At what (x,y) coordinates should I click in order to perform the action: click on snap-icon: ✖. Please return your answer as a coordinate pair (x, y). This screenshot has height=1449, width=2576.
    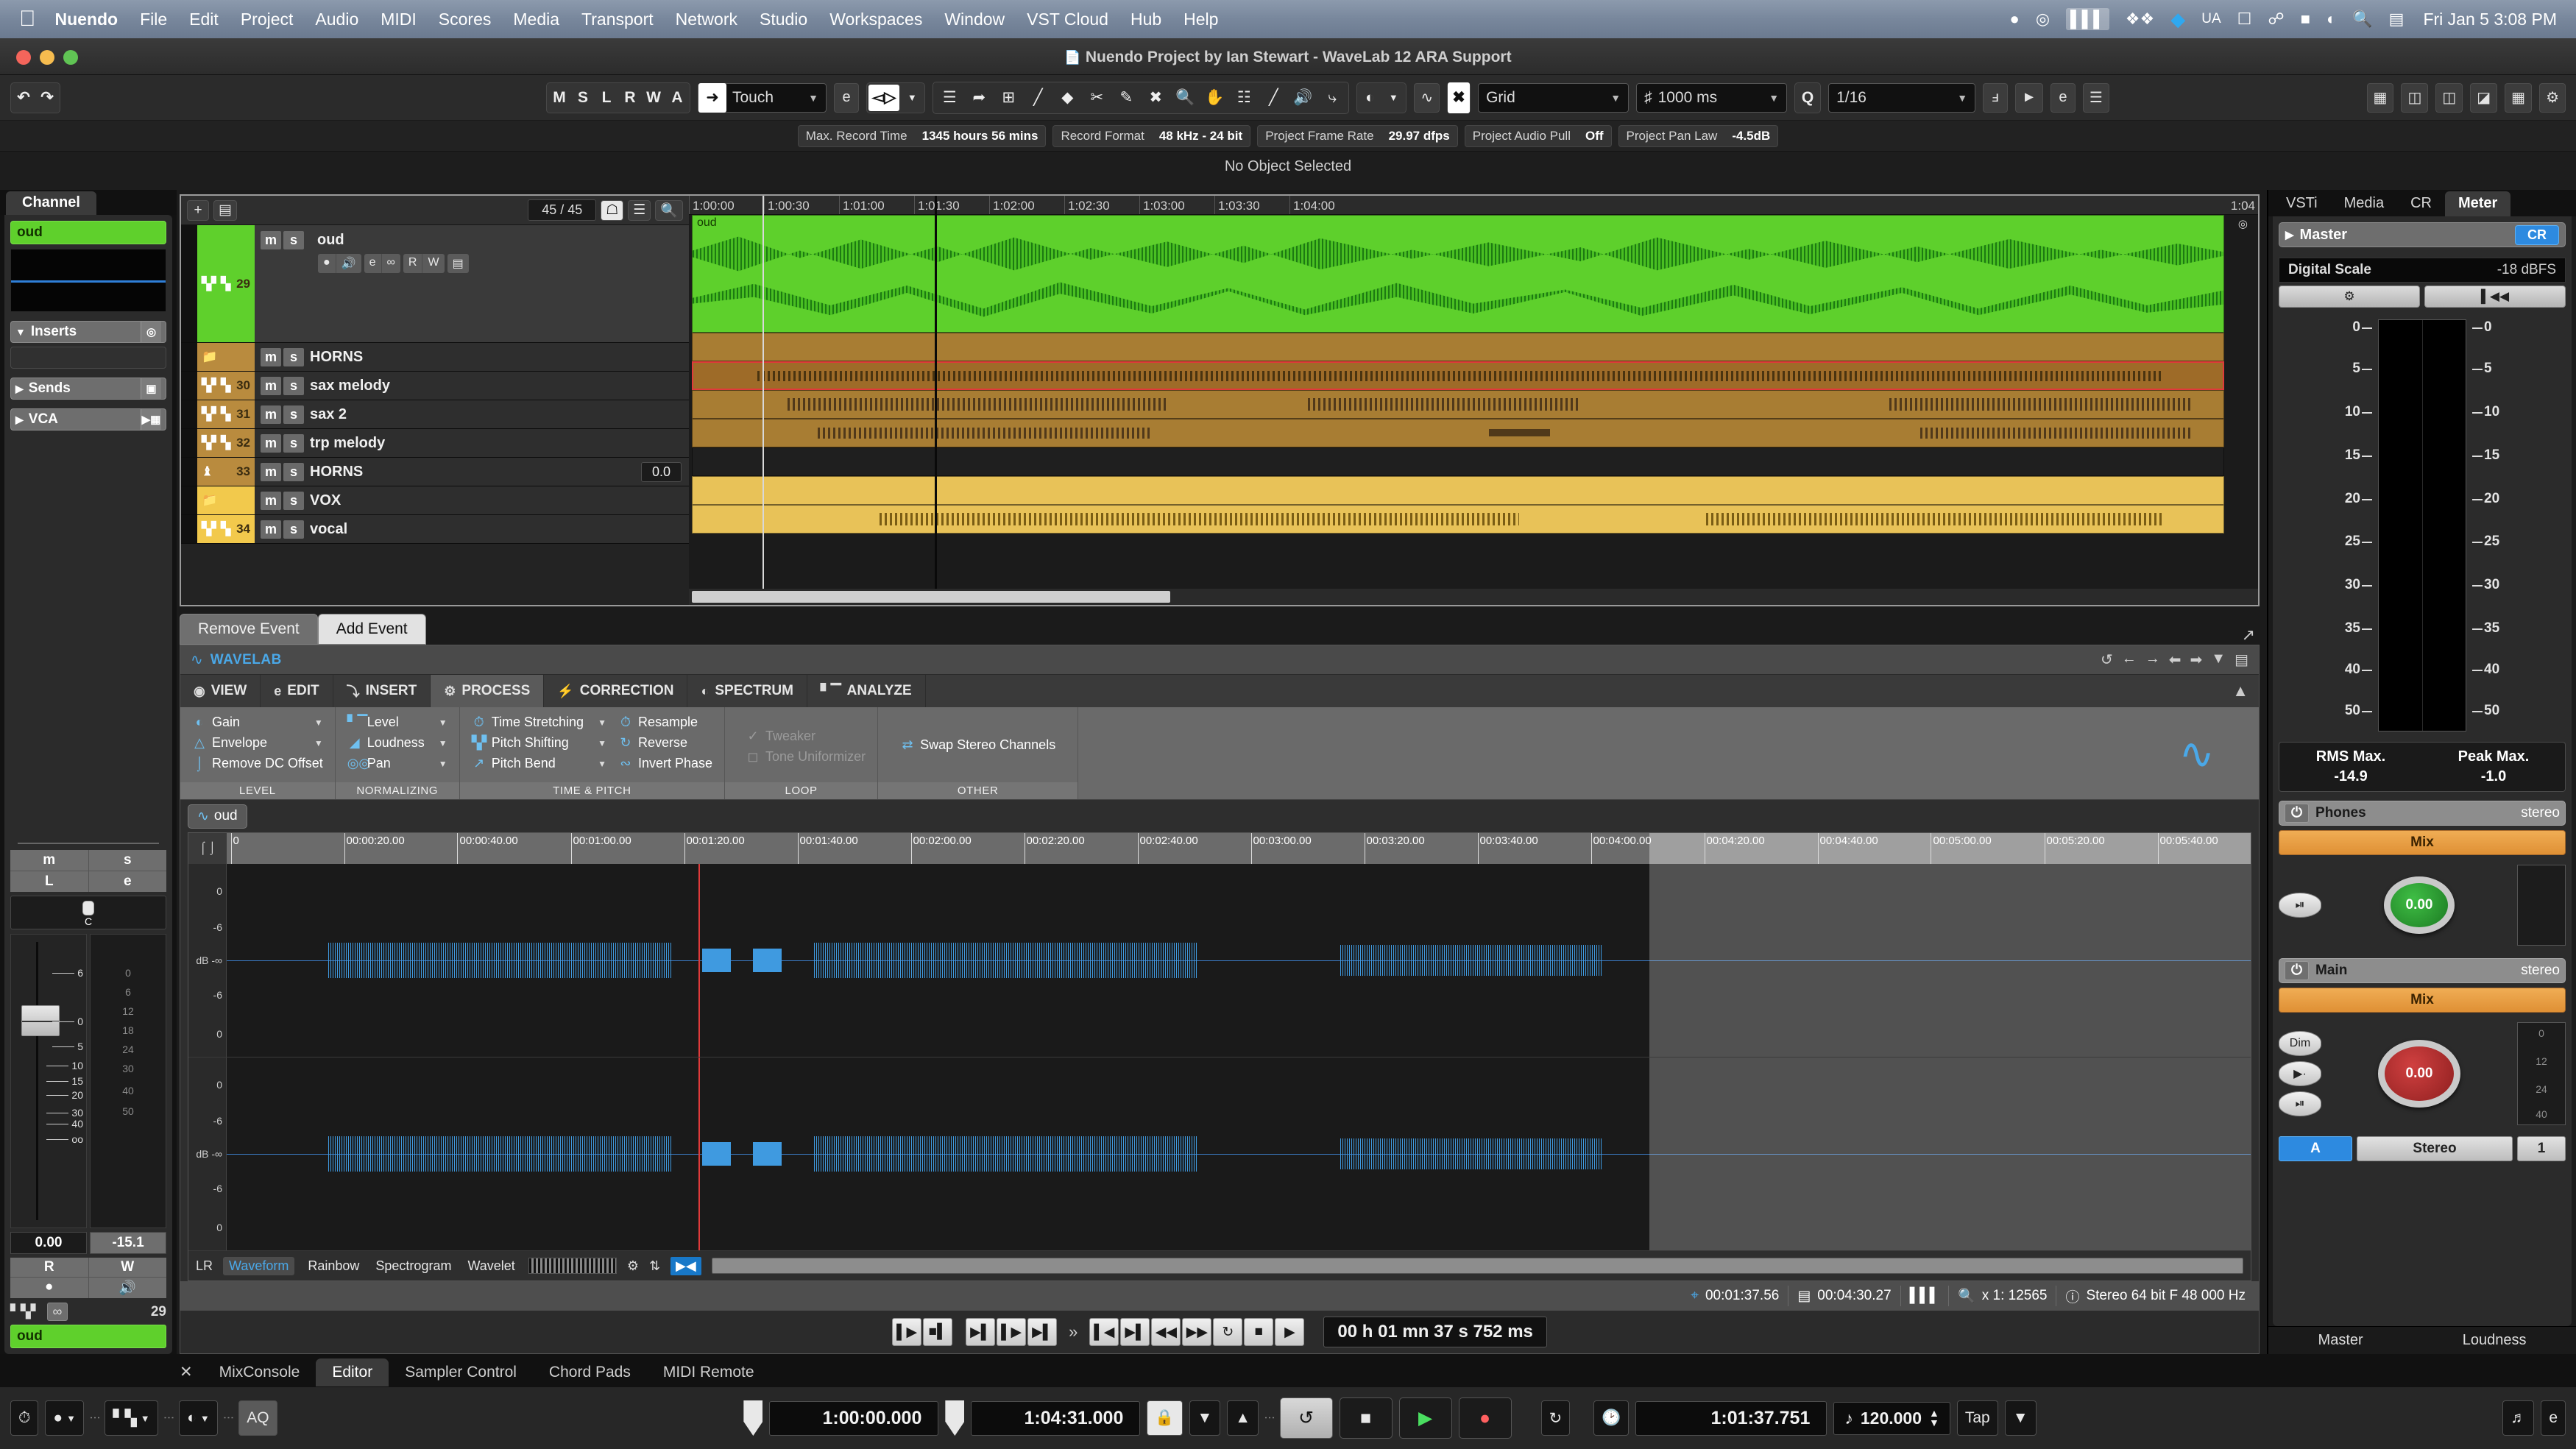
    Looking at the image, I should click on (1459, 97).